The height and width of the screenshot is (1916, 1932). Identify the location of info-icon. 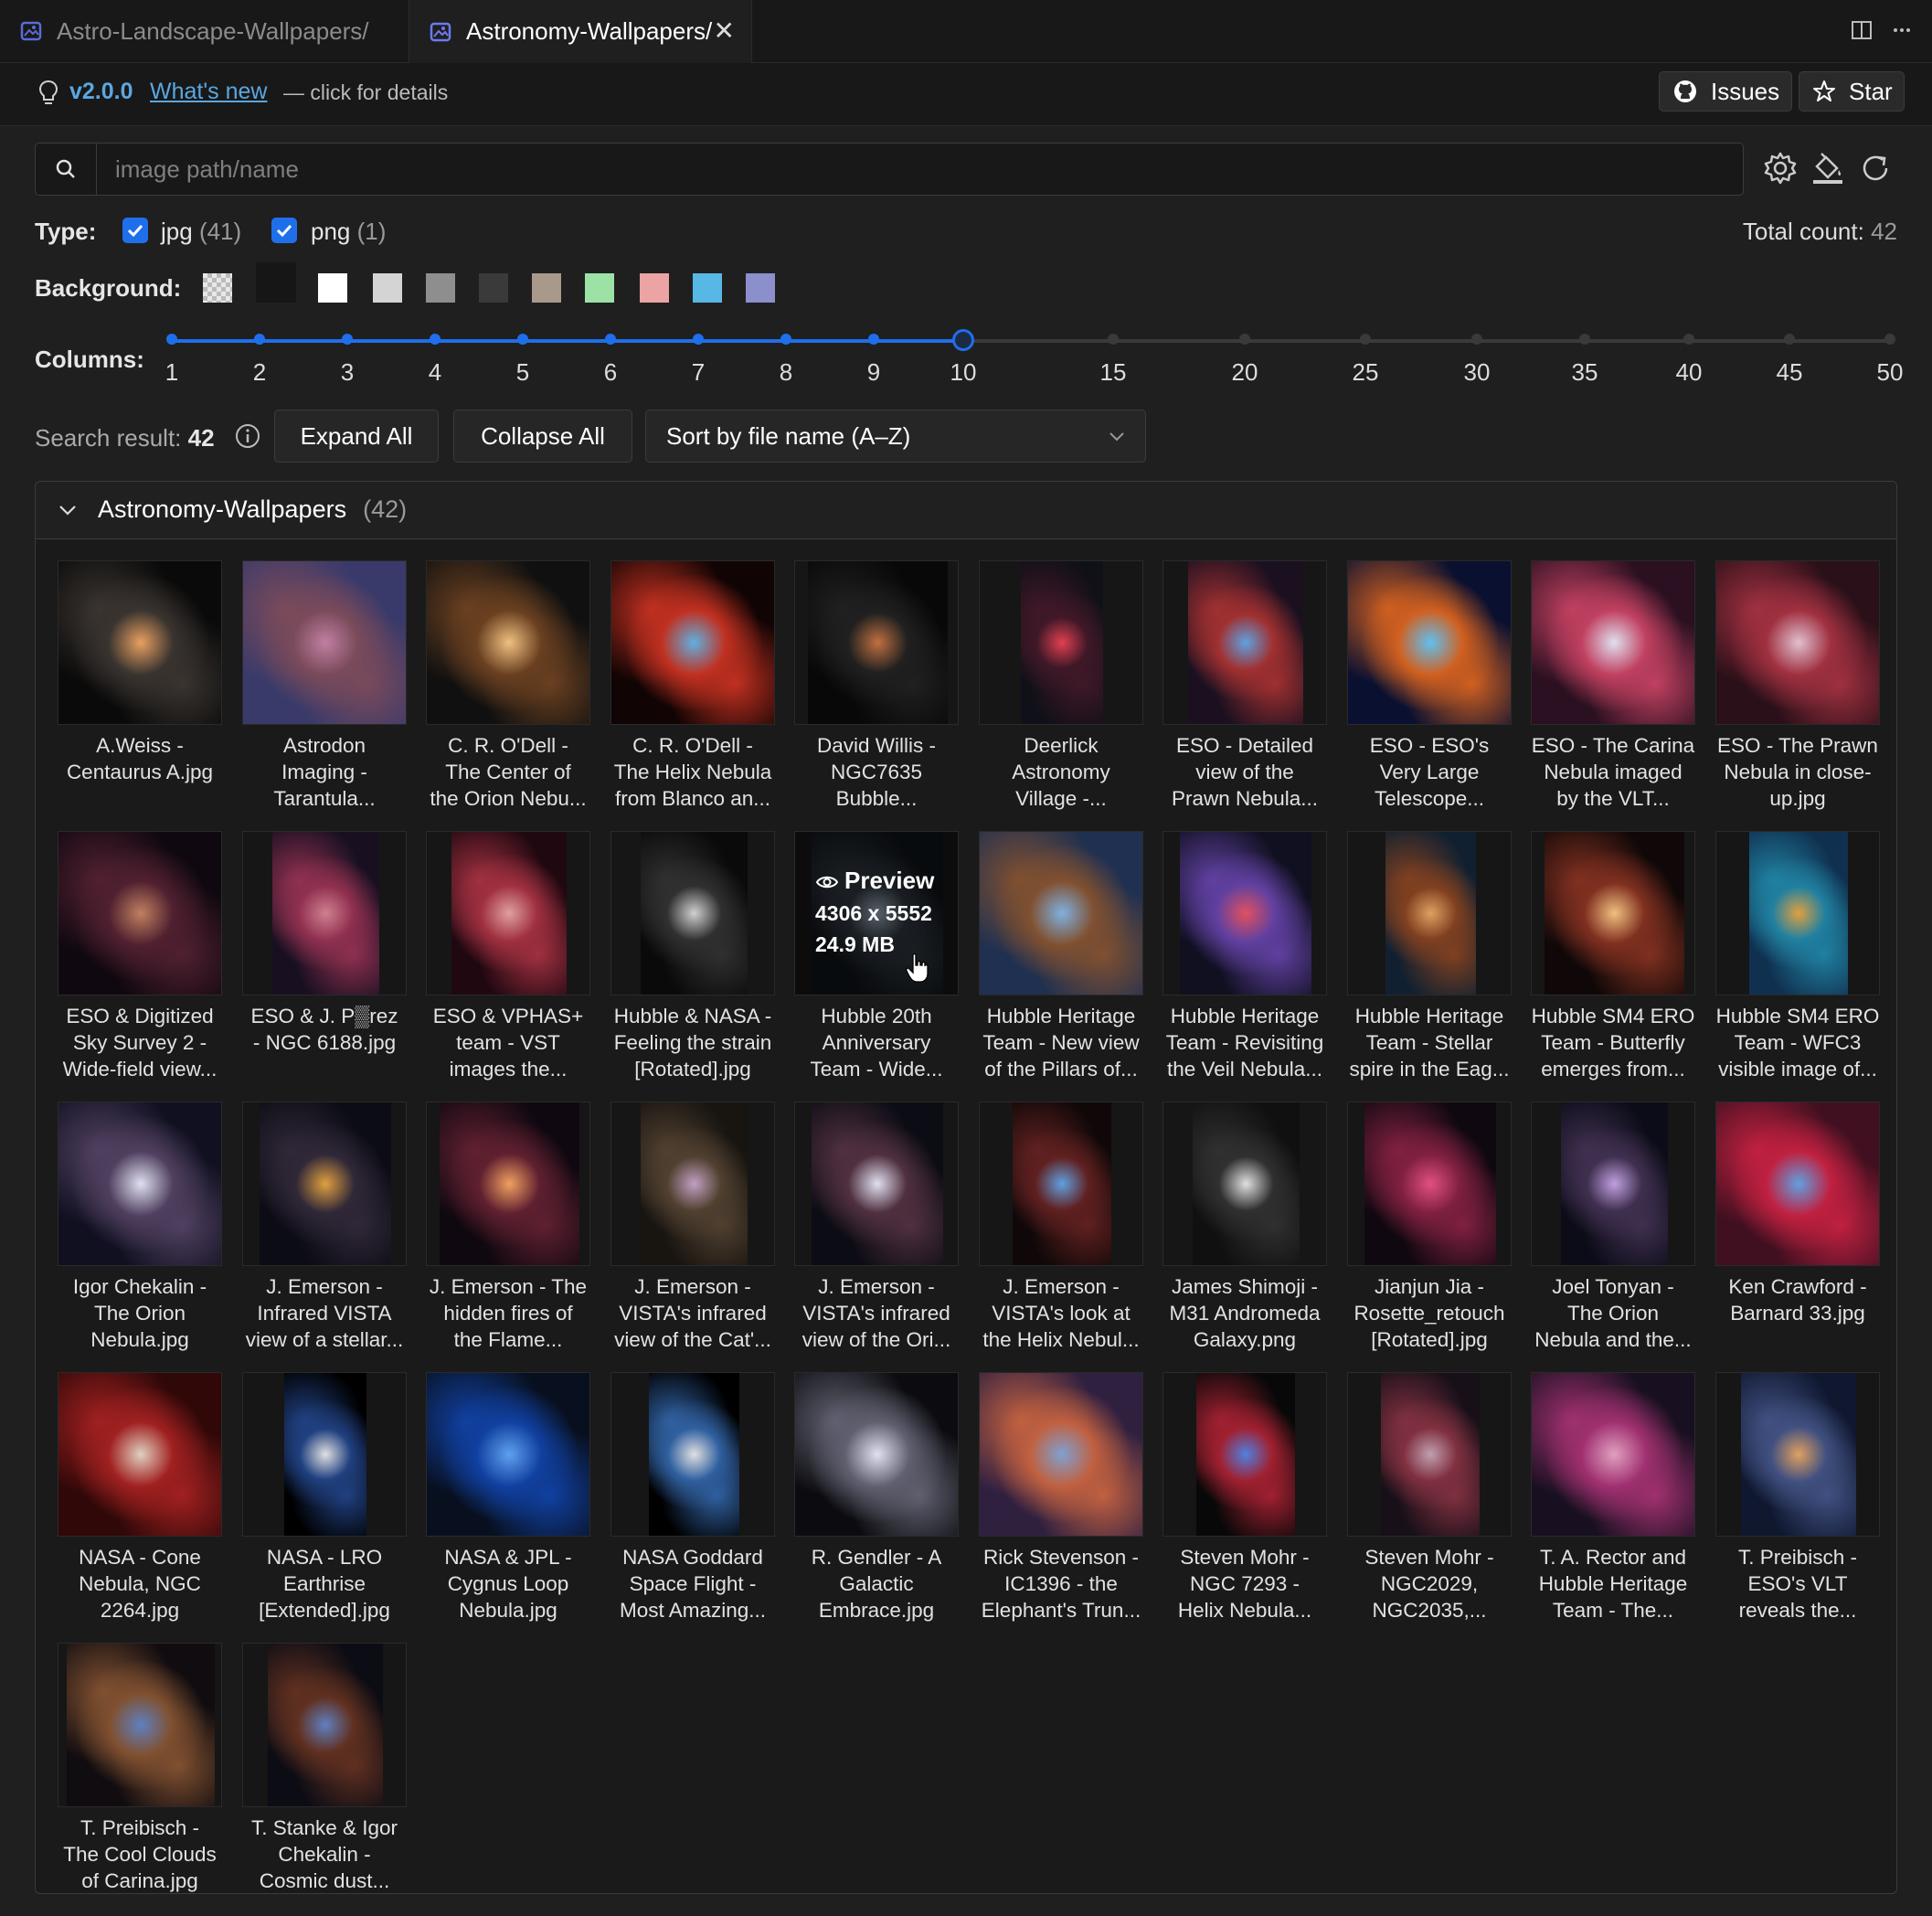
(247, 436).